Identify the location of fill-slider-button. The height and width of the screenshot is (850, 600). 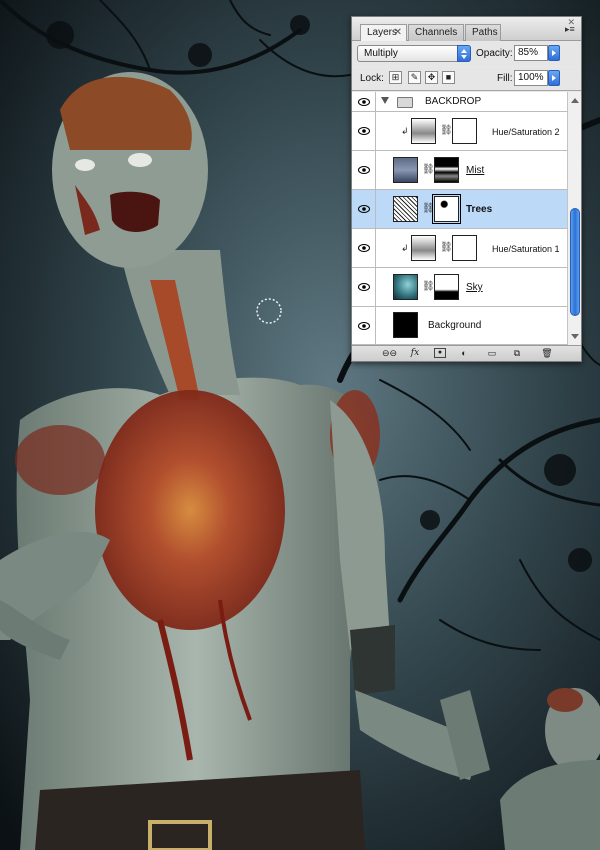
(554, 78).